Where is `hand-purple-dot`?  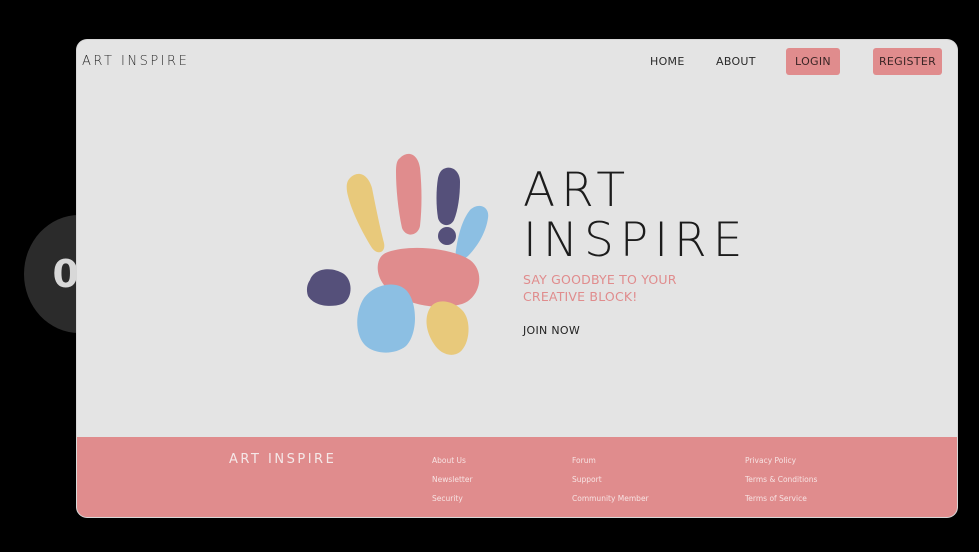
hand-purple-dot is located at coordinates (447, 236).